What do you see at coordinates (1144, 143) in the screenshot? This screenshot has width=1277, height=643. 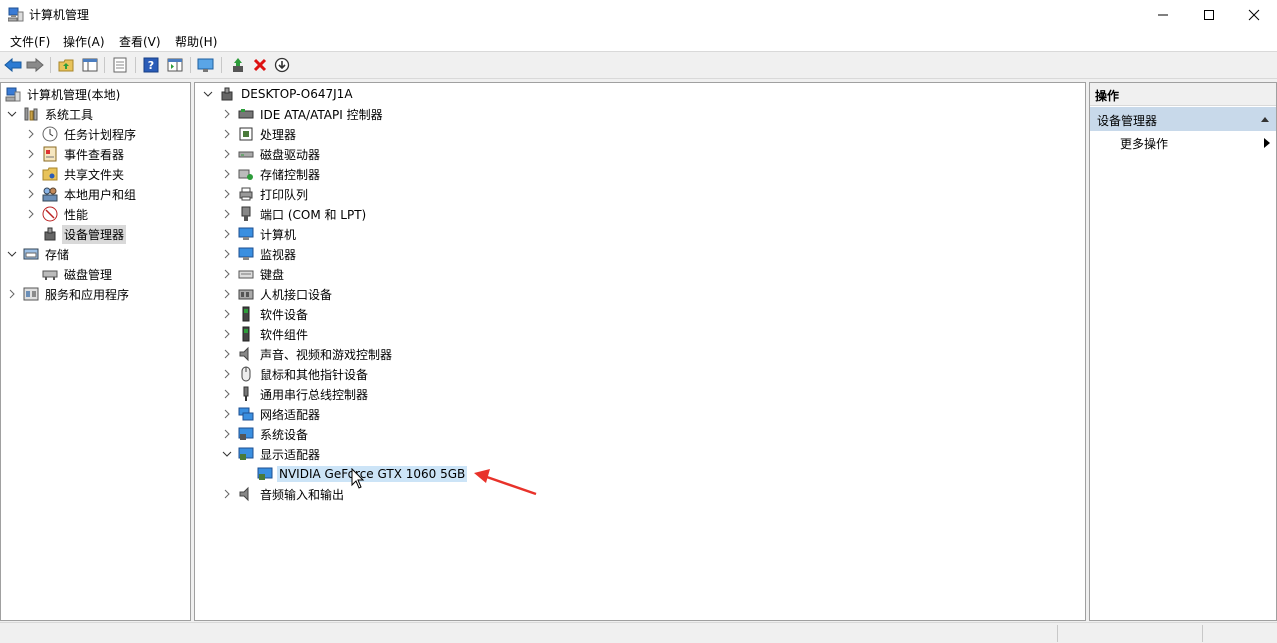 I see `more-actions-item: 更多操作` at bounding box center [1144, 143].